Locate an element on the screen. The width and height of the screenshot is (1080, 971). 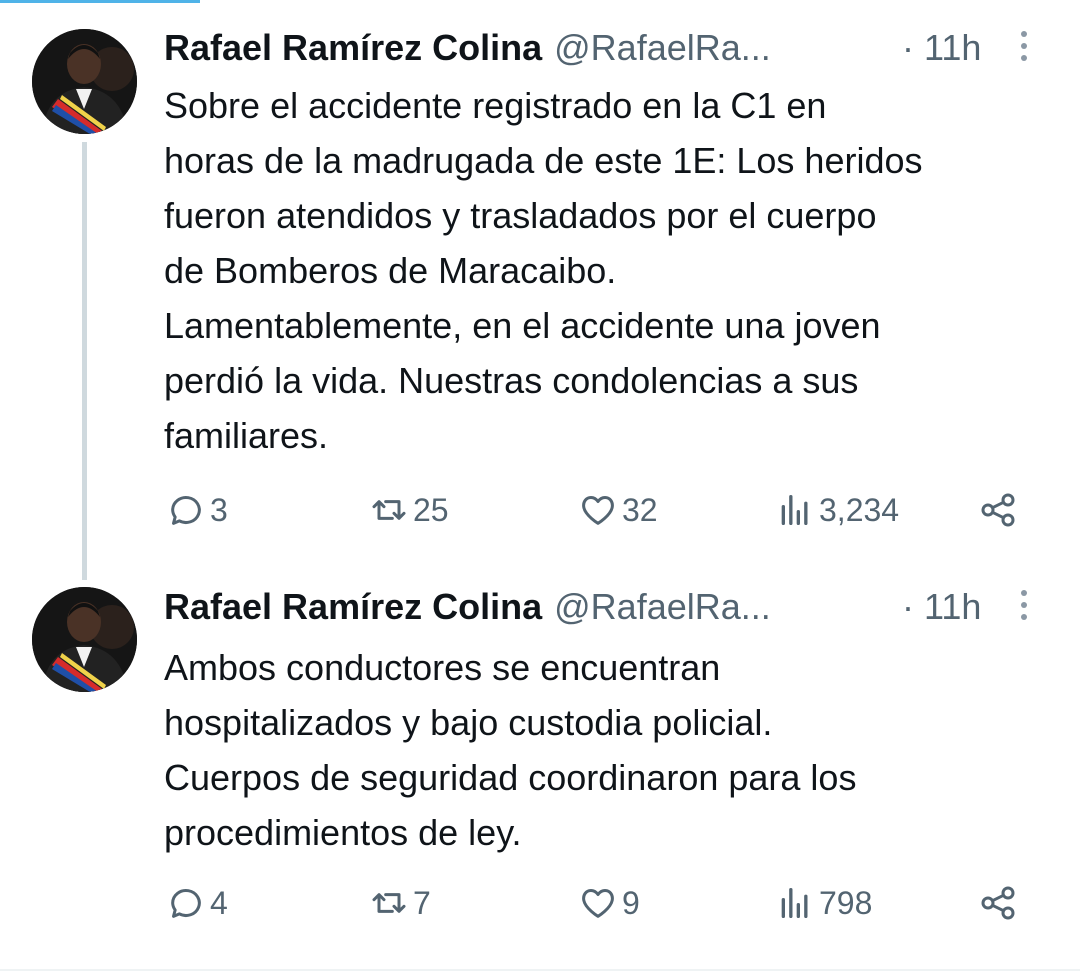
reply-button: 4 is located at coordinates (197, 903).